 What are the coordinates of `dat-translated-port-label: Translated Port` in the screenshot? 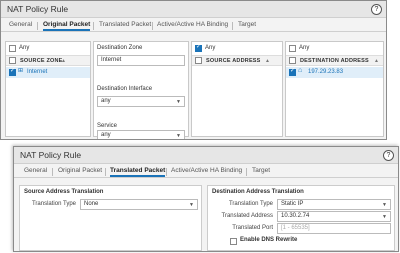 It's located at (252, 228).